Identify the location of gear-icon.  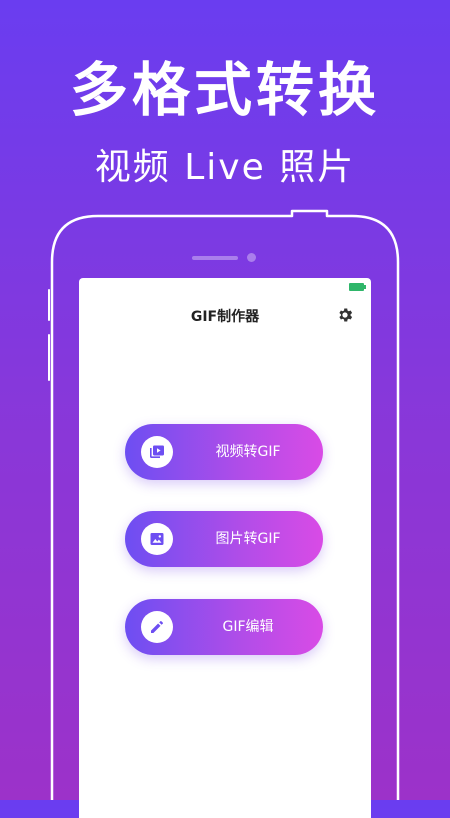
(346, 315).